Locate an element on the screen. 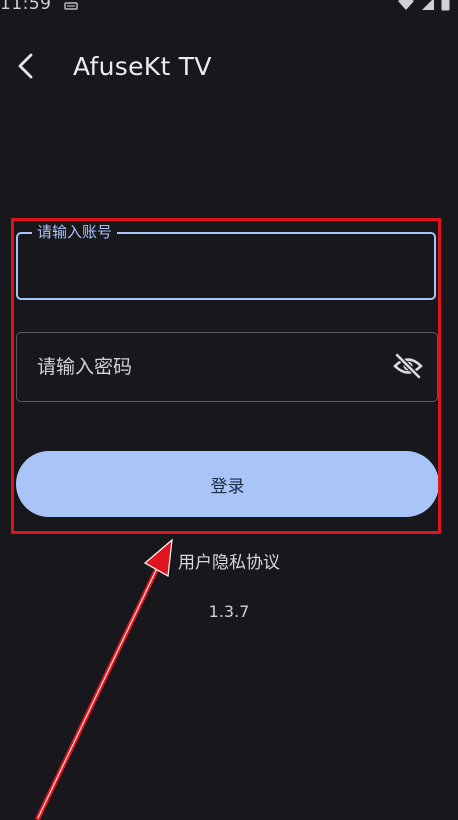 This screenshot has width=458, height=820. app-title: AfuseKt TV is located at coordinates (142, 66).